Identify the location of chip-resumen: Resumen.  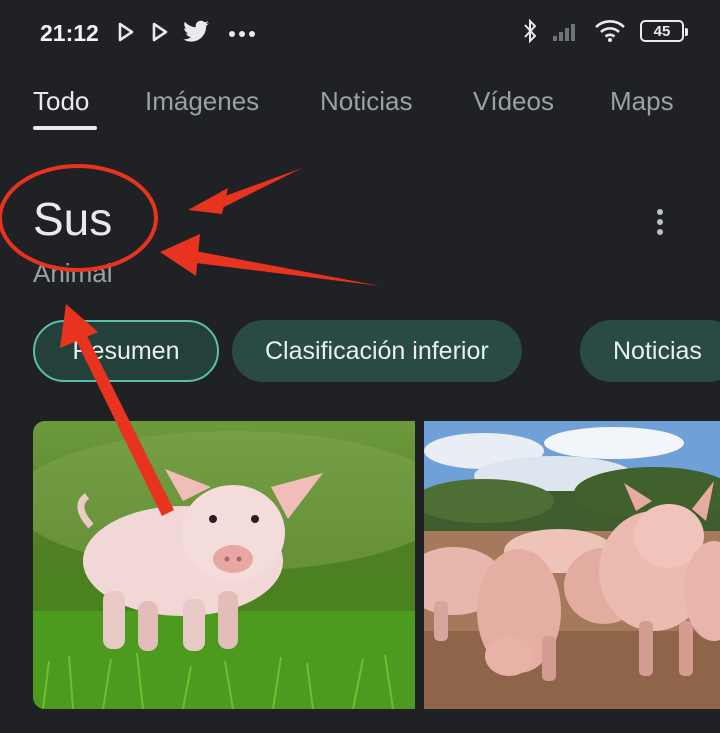
(126, 351).